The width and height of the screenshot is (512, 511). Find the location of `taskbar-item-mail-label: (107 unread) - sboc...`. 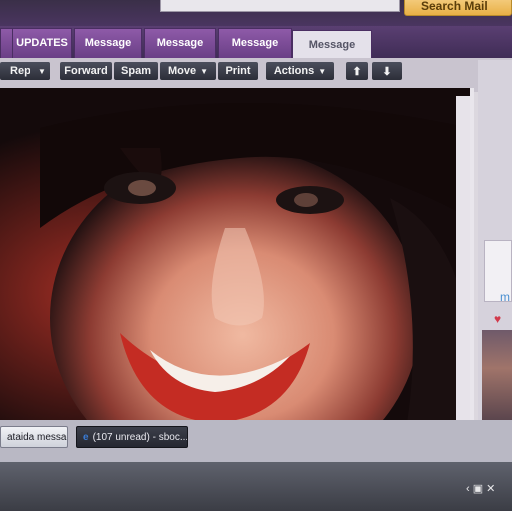

taskbar-item-mail-label: (107 unread) - sboc... is located at coordinates (140, 437).